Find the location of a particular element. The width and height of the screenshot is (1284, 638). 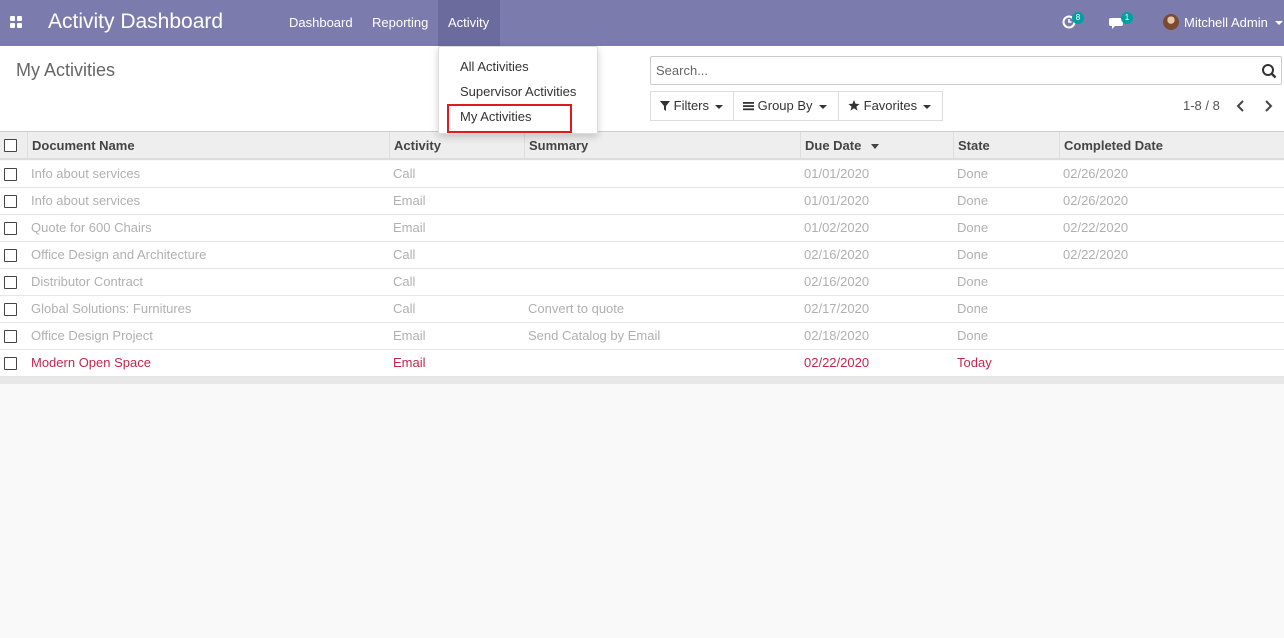

cell-state: Today is located at coordinates (974, 362).